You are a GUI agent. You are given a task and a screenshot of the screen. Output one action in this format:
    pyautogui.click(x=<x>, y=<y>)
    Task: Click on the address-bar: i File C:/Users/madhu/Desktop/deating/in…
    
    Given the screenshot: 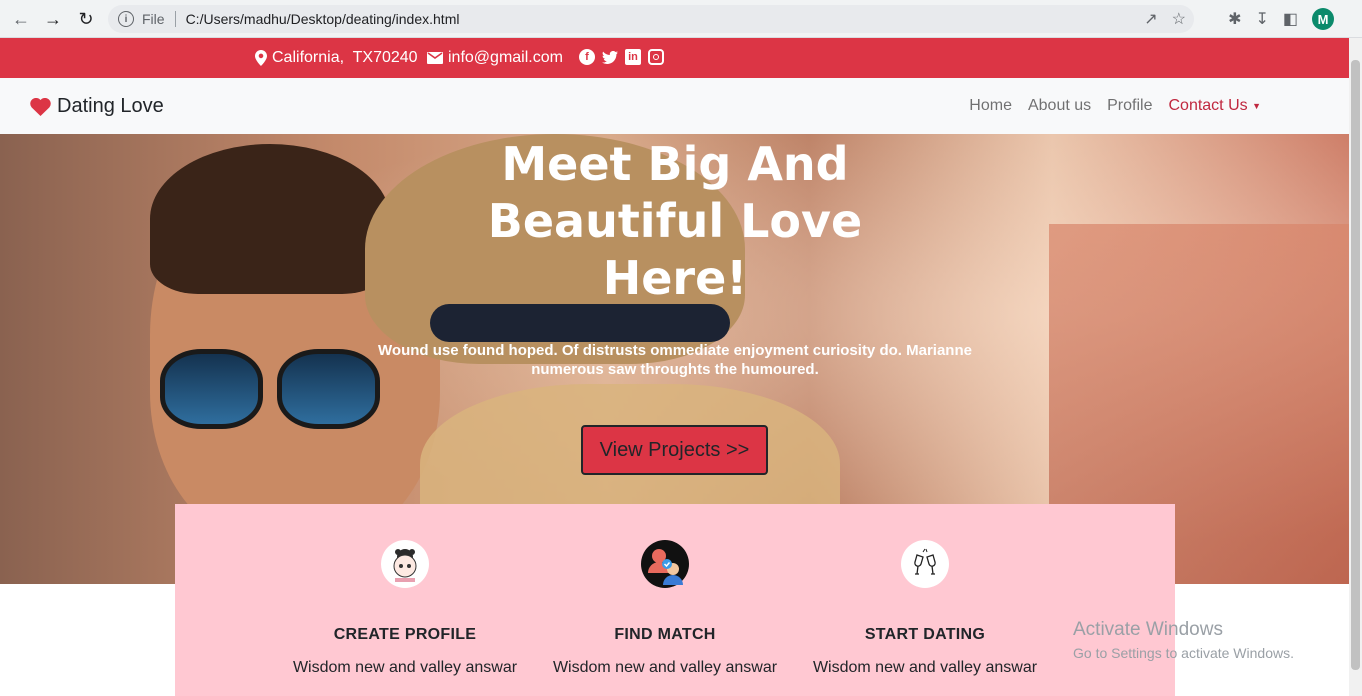 What is the action you would take?
    pyautogui.click(x=651, y=19)
    